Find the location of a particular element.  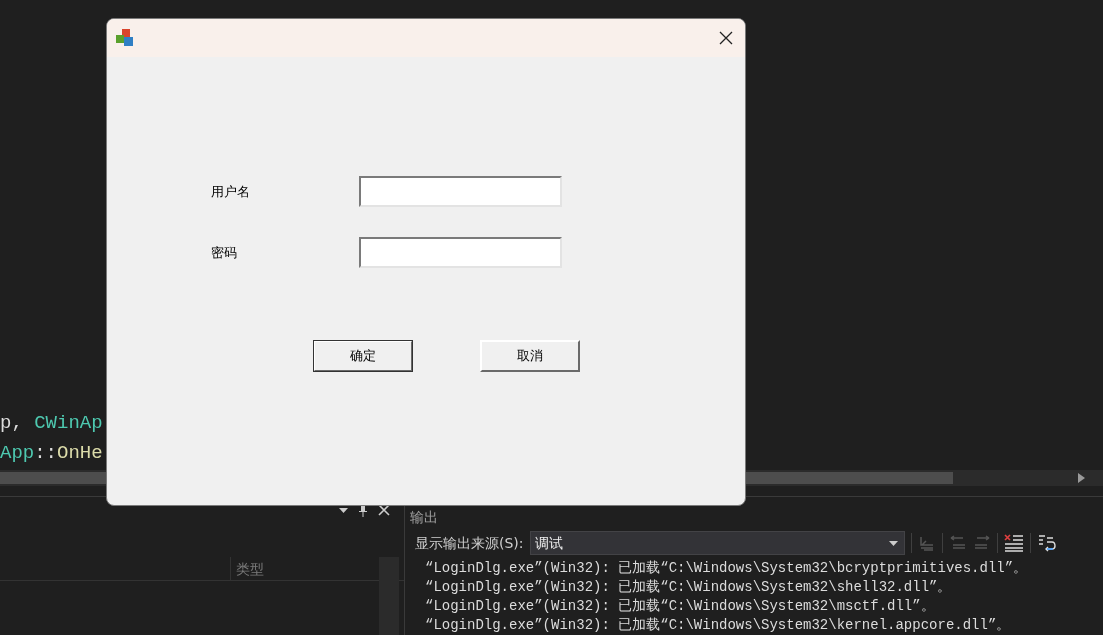

panel-title: 输出 is located at coordinates (424, 517).